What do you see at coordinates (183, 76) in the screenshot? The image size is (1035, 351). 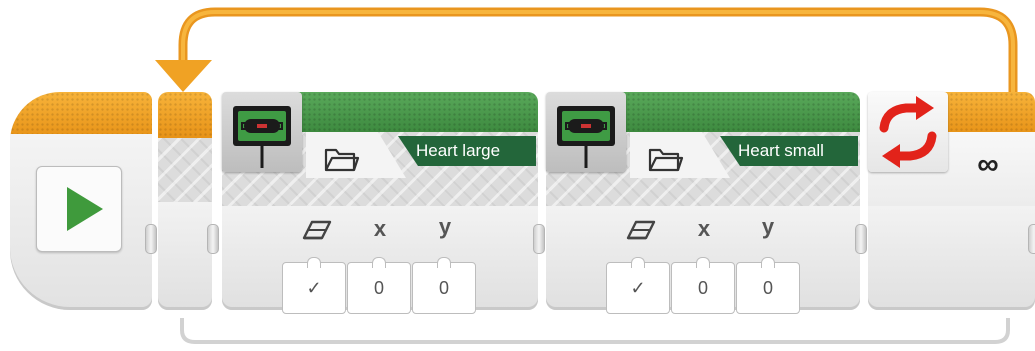 I see `loop-arrow-head` at bounding box center [183, 76].